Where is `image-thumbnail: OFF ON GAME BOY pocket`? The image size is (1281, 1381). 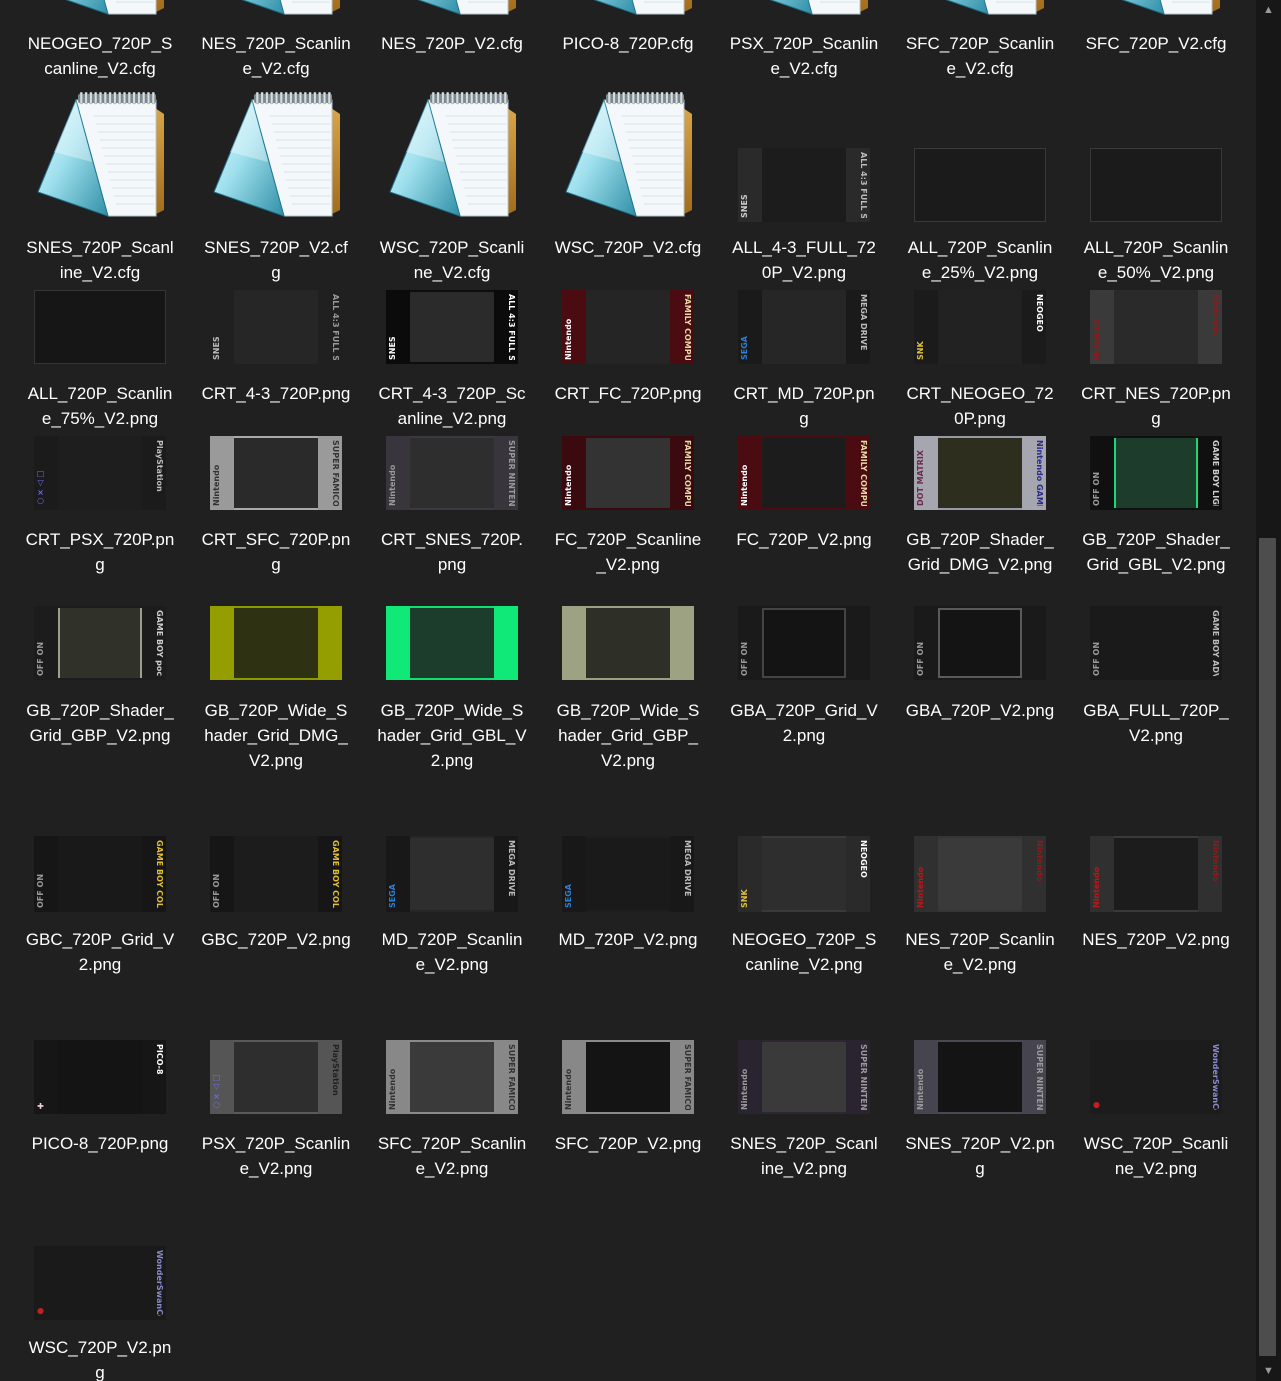 image-thumbnail: OFF ON GAME BOY pocket is located at coordinates (100, 643).